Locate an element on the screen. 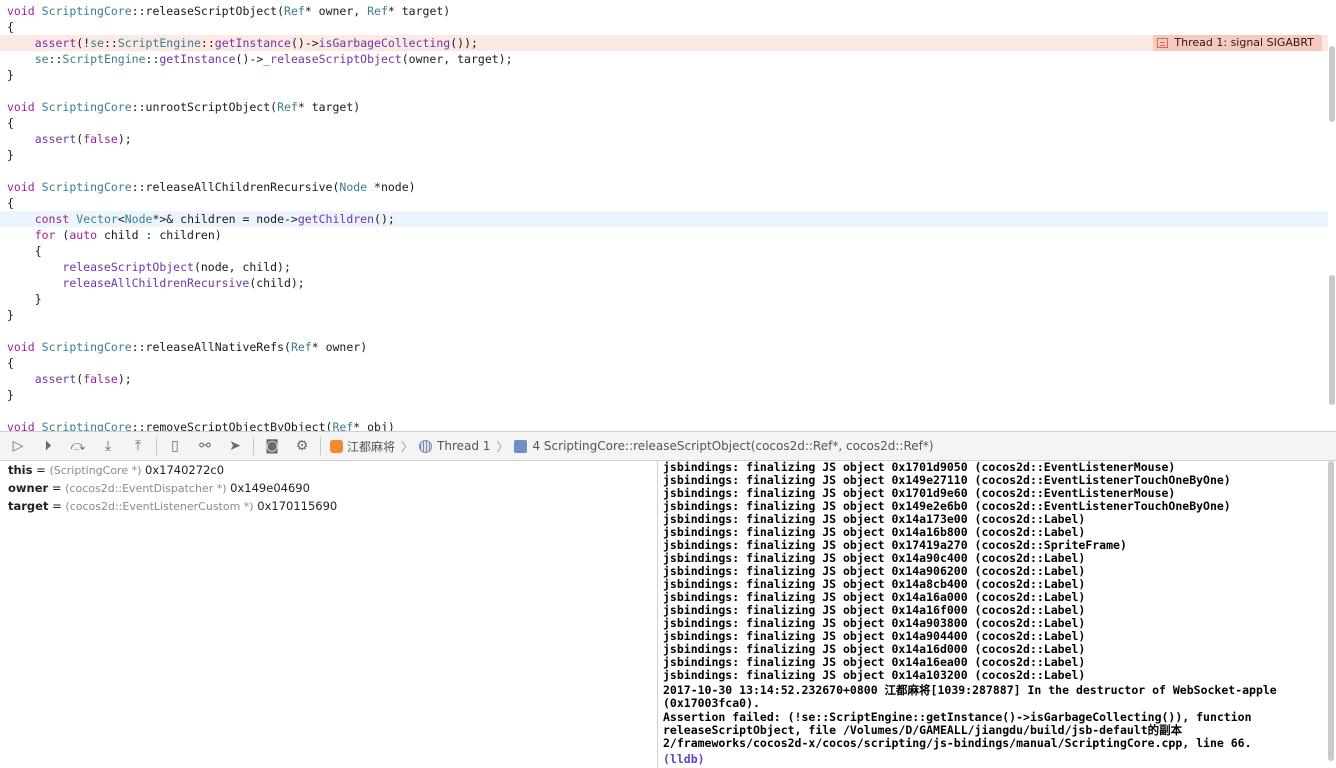 This screenshot has width=1336, height=768. token-method: releaseScriptObject is located at coordinates (211, 11).